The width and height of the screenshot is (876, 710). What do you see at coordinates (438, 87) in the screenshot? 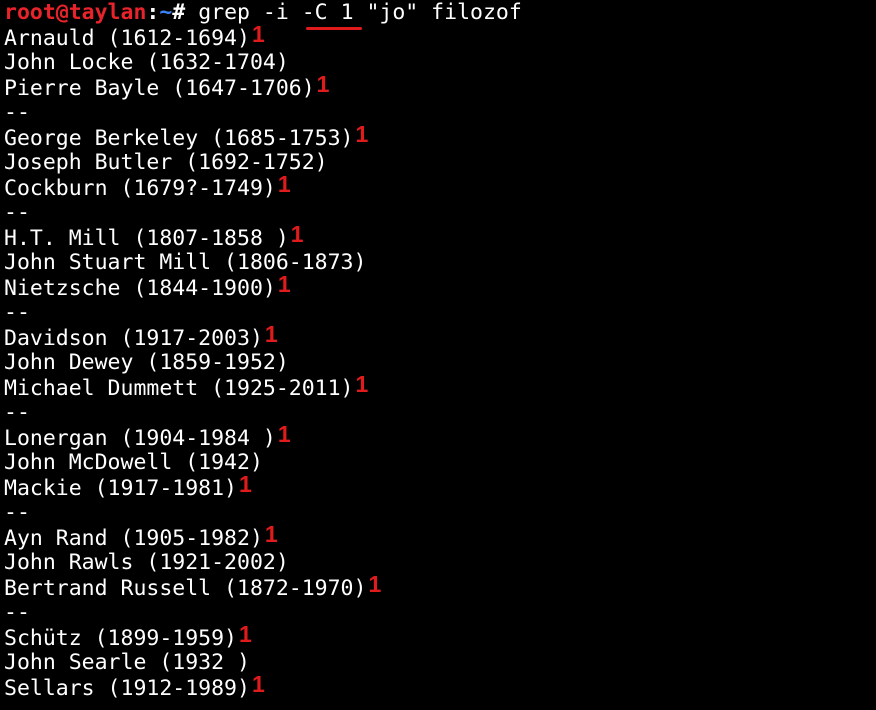
I see `output-line: Pierre Bayle (1647-1706)1` at bounding box center [438, 87].